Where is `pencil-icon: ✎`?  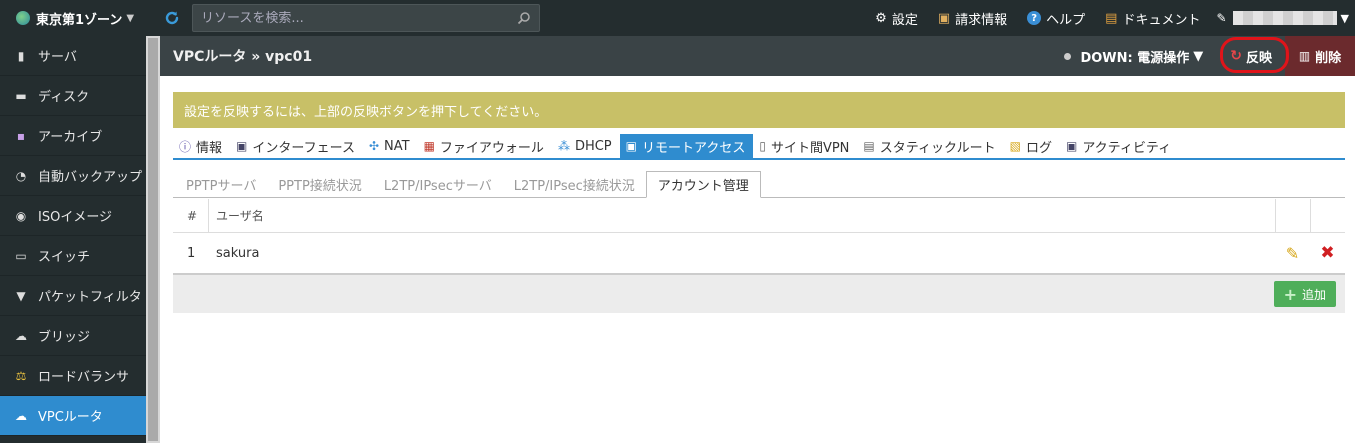 pencil-icon: ✎ is located at coordinates (1292, 253).